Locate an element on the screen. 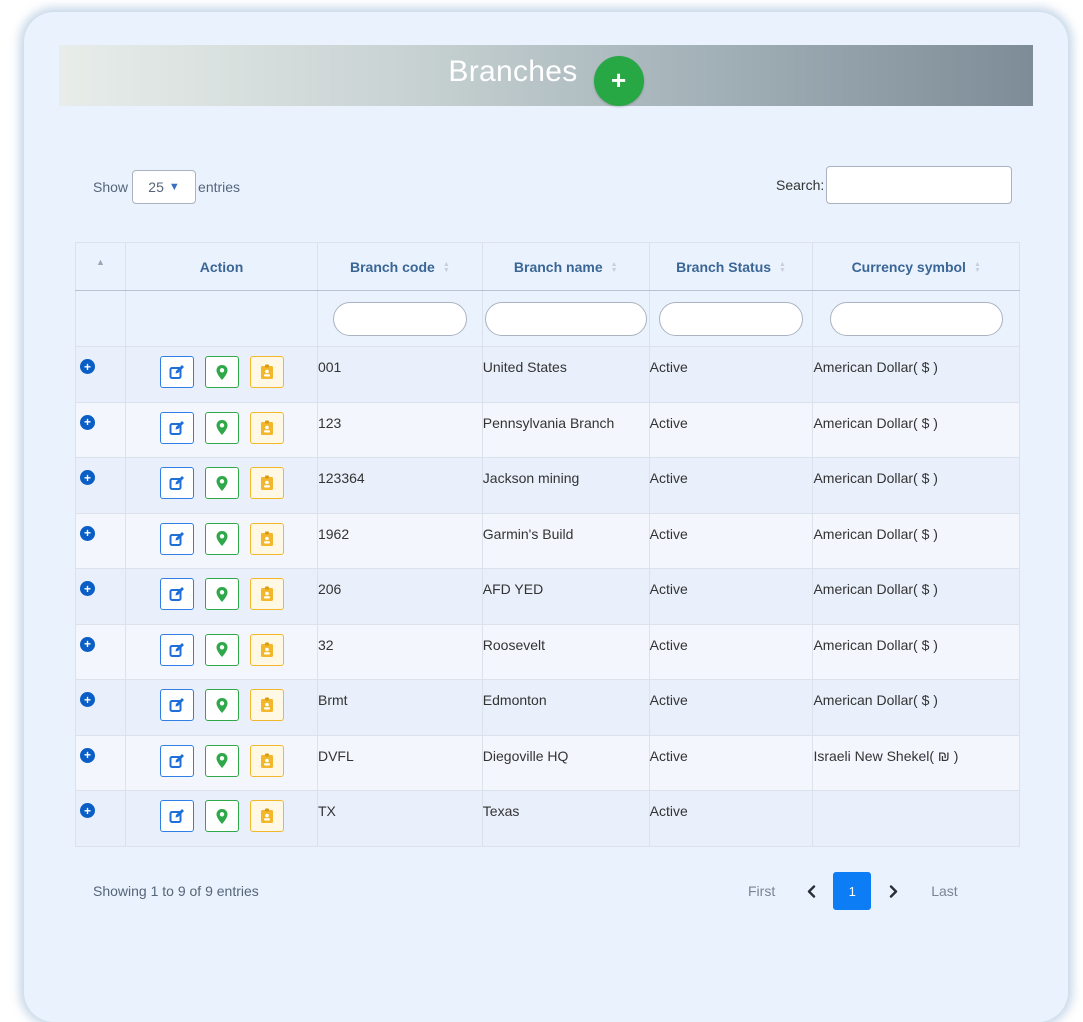 The width and height of the screenshot is (1083, 1022). search-label: Search: is located at coordinates (800, 185).